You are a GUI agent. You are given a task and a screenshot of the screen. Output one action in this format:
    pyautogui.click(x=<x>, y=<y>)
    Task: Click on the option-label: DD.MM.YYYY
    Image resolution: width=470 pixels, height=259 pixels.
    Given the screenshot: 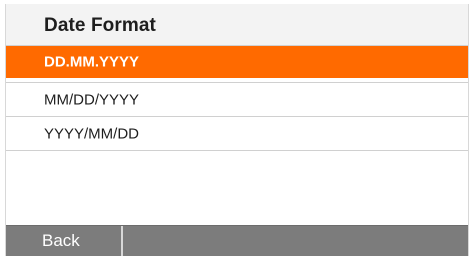 What is the action you would take?
    pyautogui.click(x=92, y=62)
    